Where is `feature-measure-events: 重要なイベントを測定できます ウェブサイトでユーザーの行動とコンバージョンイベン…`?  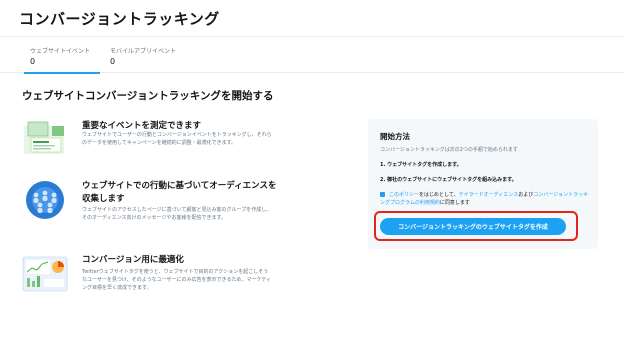 feature-measure-events: 重要なイベントを測定できます ウェブサイトでユーザーの行動とコンバージョンイベン… is located at coordinates (172, 148).